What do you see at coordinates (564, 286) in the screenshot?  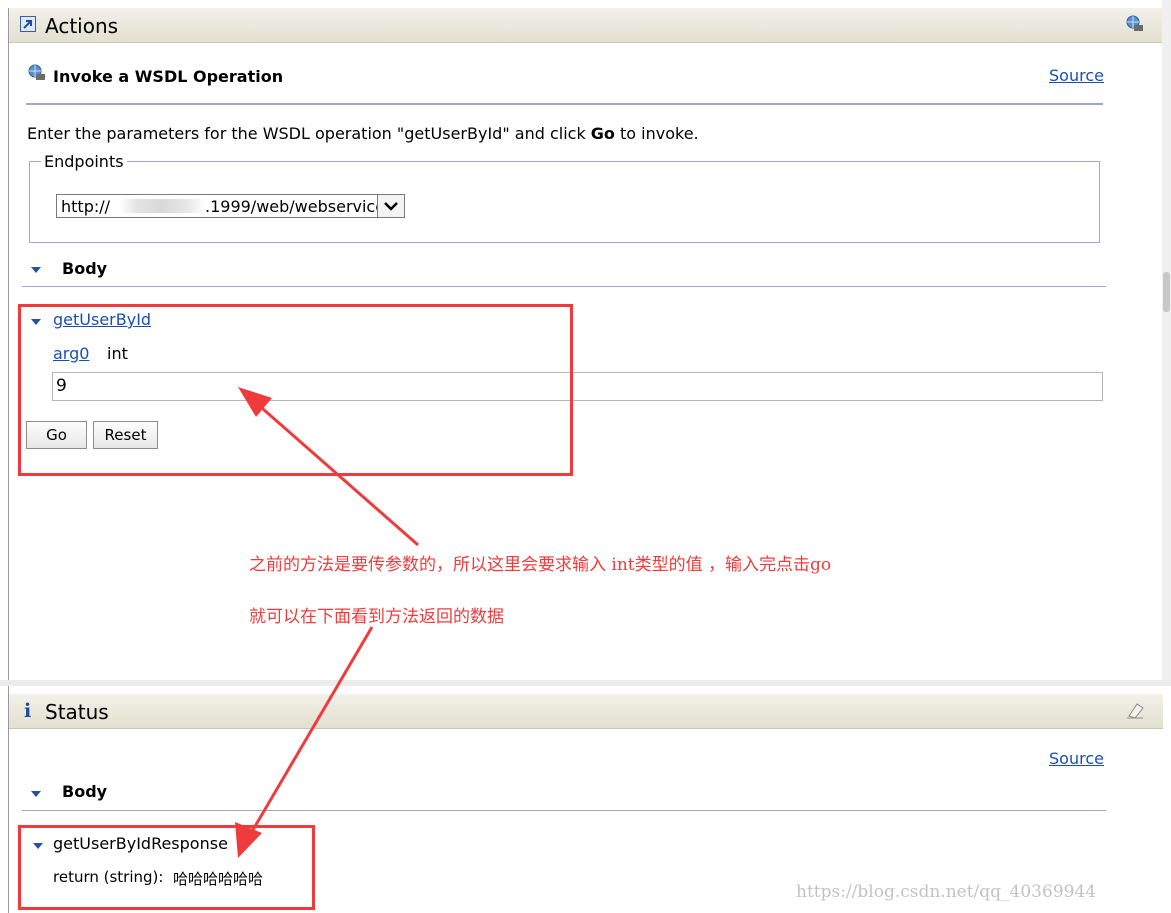 I see `body-divider` at bounding box center [564, 286].